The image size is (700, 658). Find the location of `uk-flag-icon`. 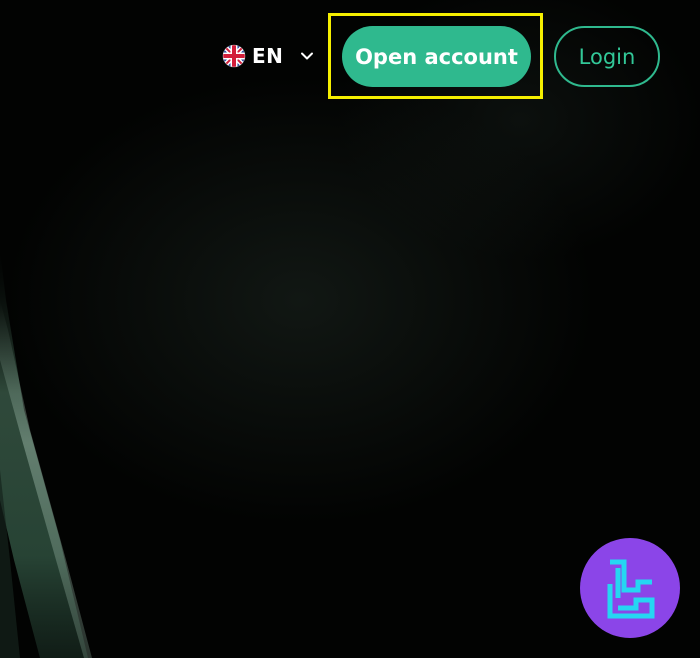

uk-flag-icon is located at coordinates (234, 56).